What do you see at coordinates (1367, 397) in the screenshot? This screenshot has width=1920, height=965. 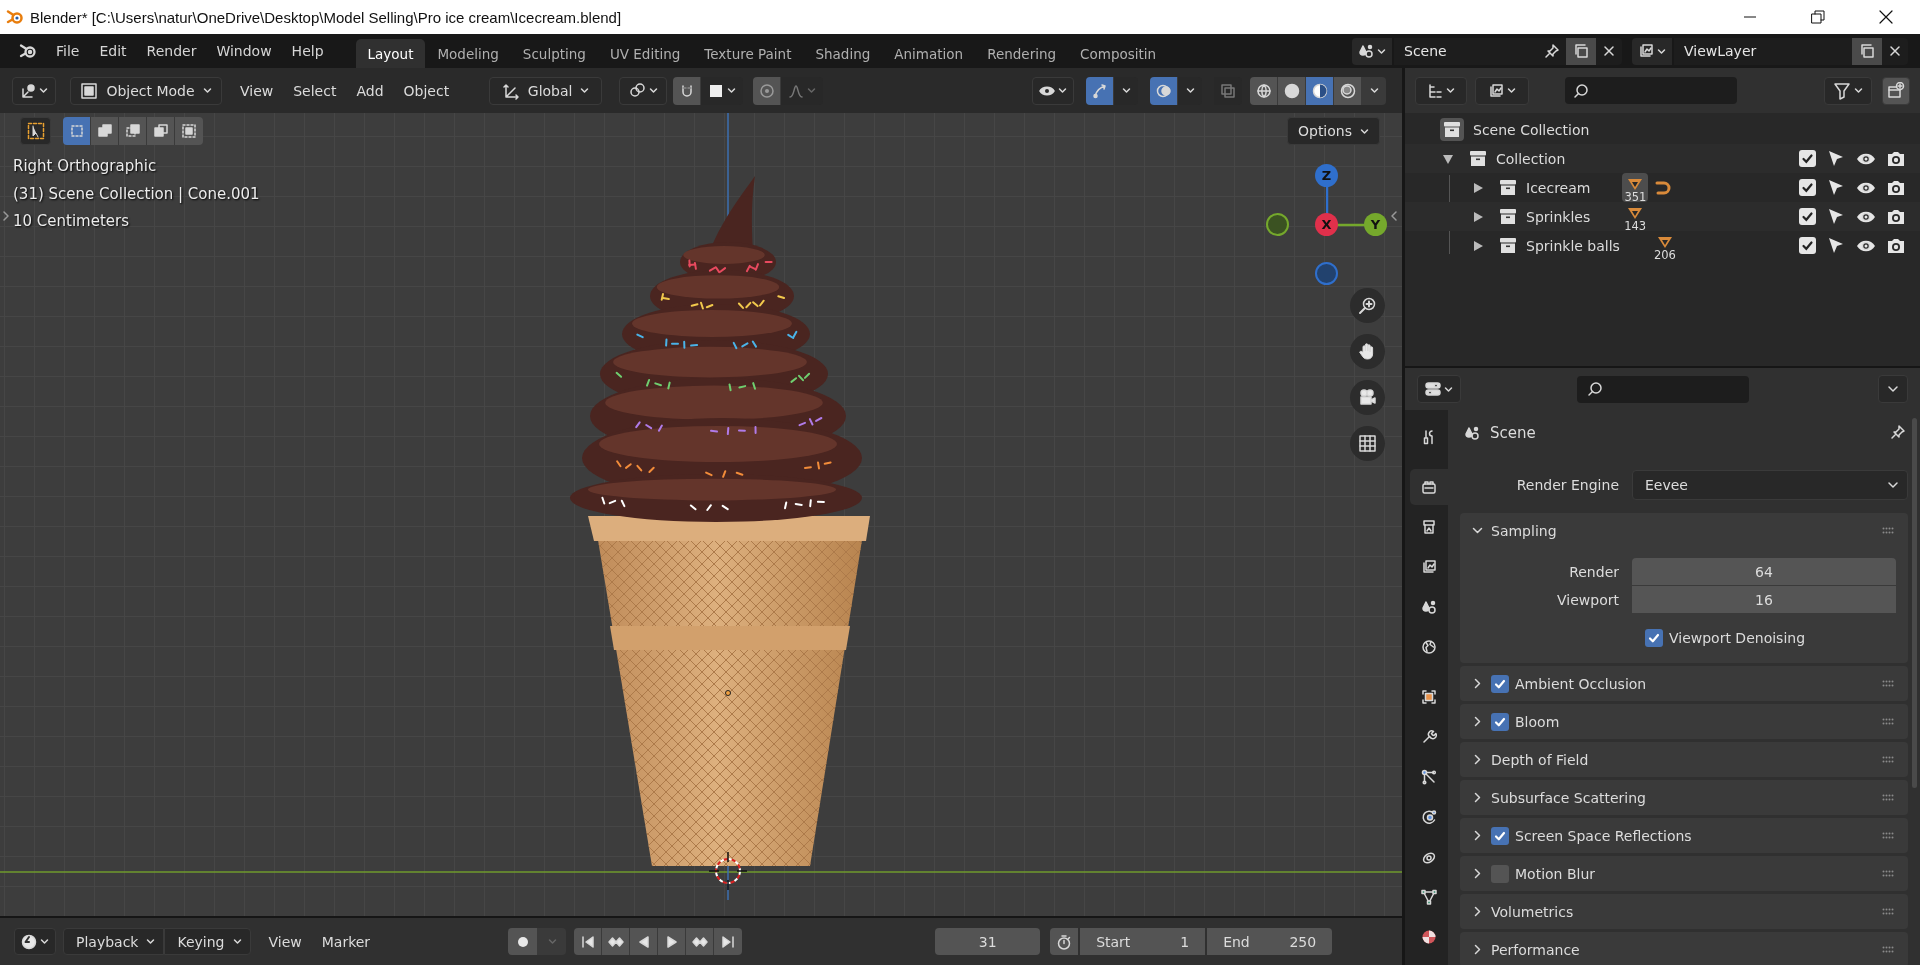 I see `camera-view-button` at bounding box center [1367, 397].